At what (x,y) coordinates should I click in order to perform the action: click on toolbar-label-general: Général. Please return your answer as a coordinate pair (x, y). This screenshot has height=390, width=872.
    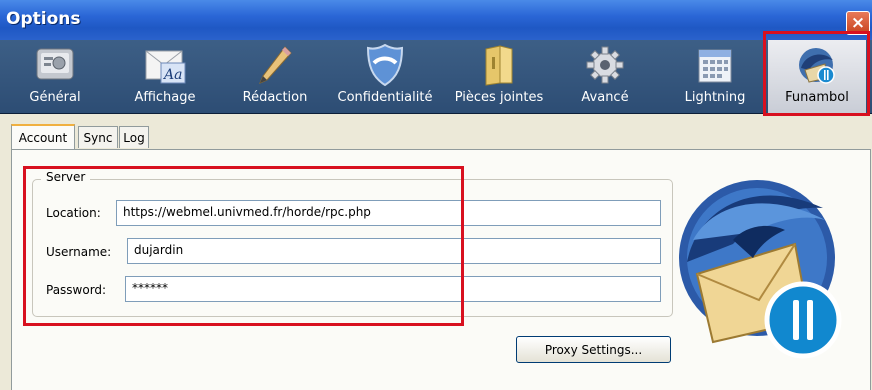
    Looking at the image, I should click on (55, 97).